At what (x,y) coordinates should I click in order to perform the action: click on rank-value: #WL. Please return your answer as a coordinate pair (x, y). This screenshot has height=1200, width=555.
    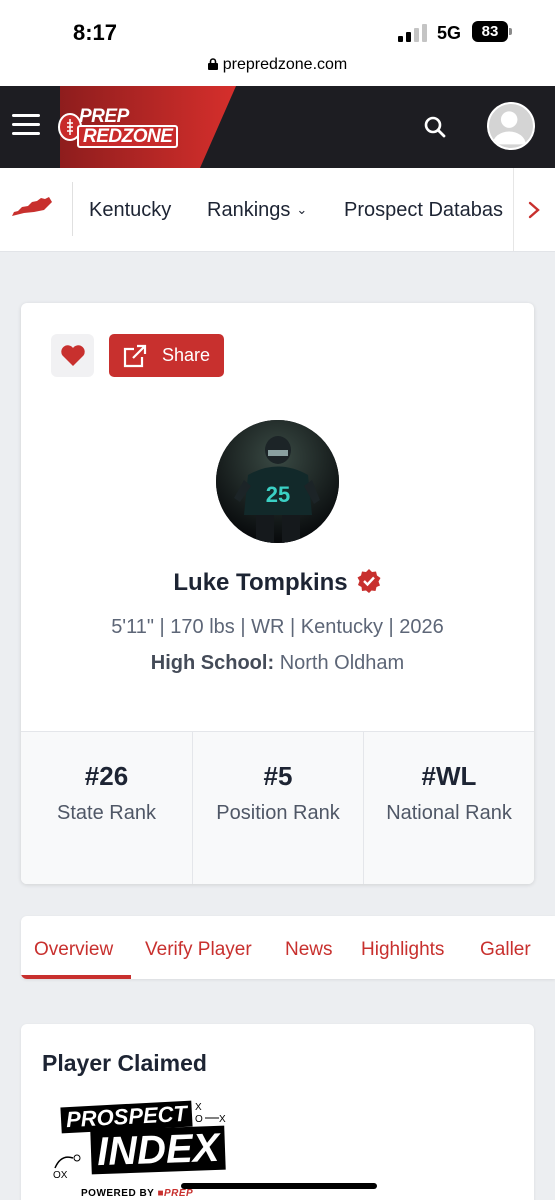
    Looking at the image, I should click on (449, 776).